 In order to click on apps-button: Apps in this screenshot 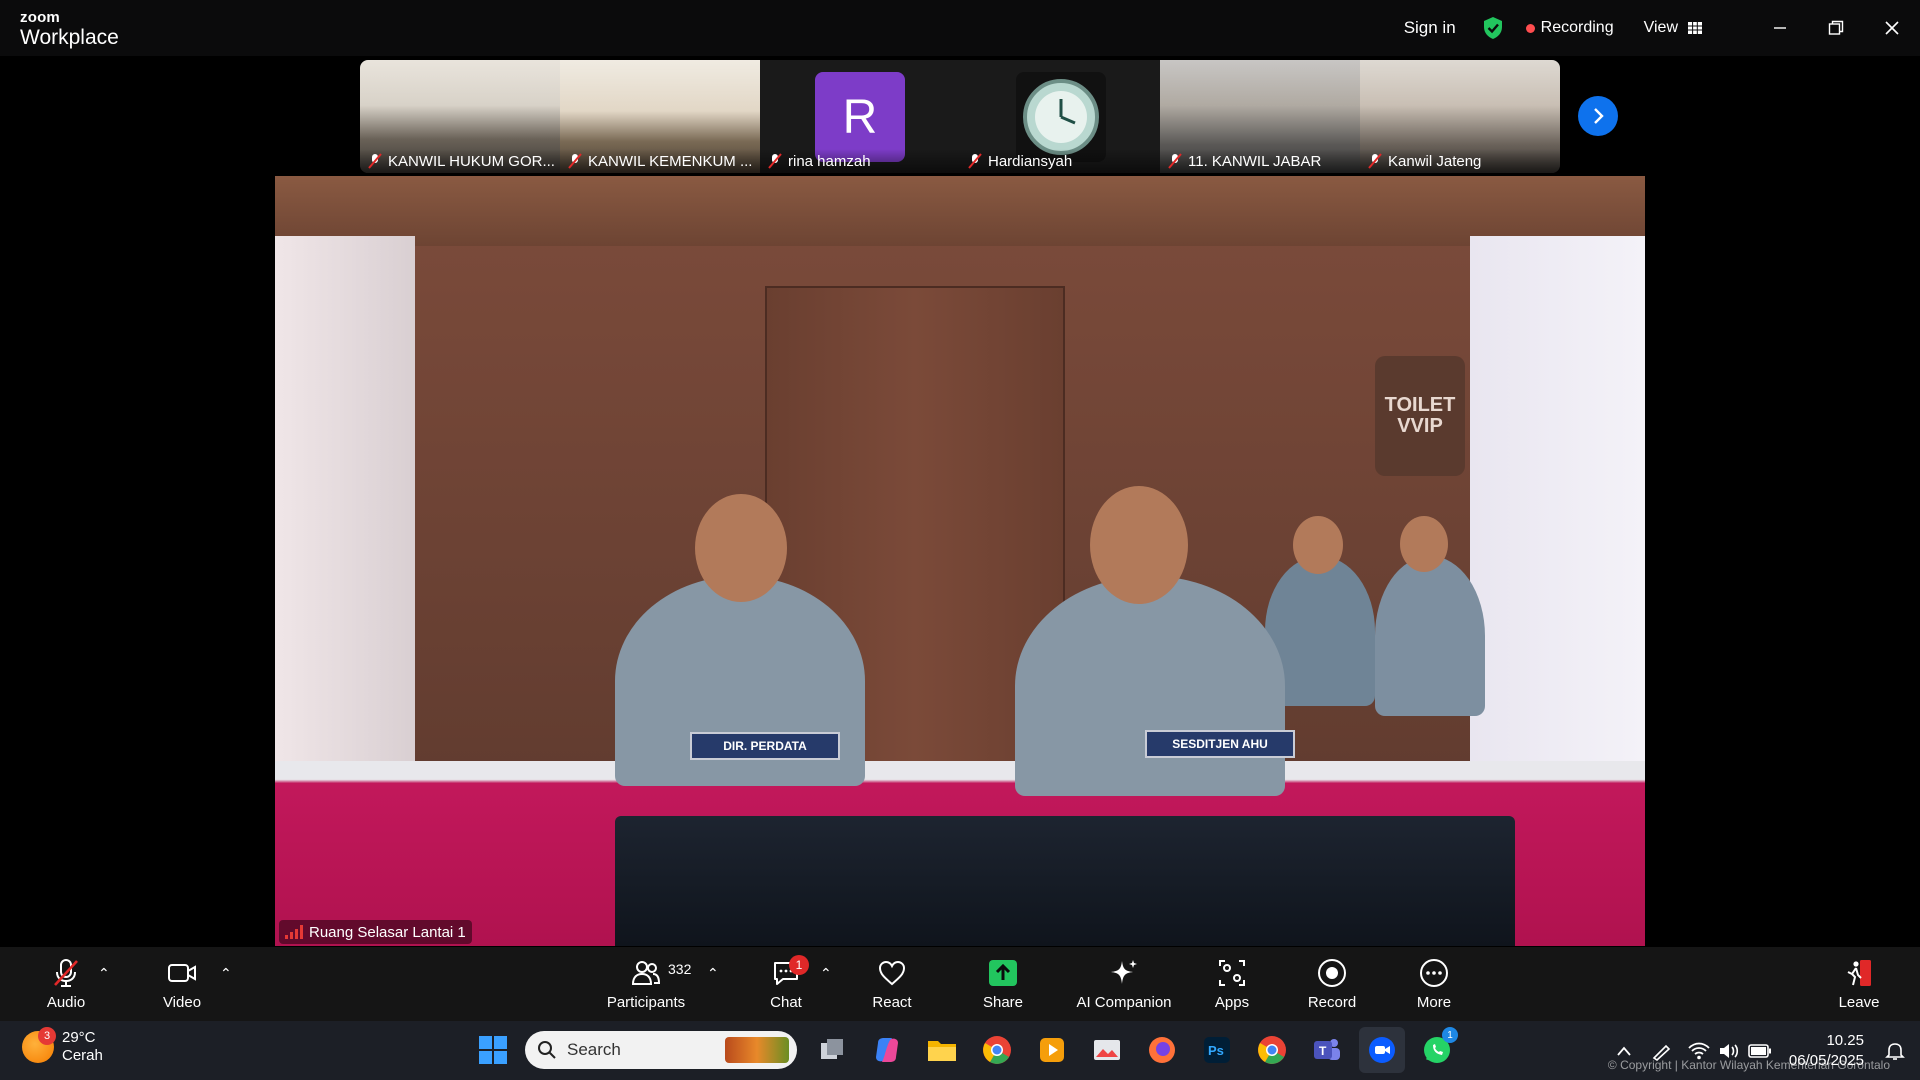, I will do `click(1232, 984)`.